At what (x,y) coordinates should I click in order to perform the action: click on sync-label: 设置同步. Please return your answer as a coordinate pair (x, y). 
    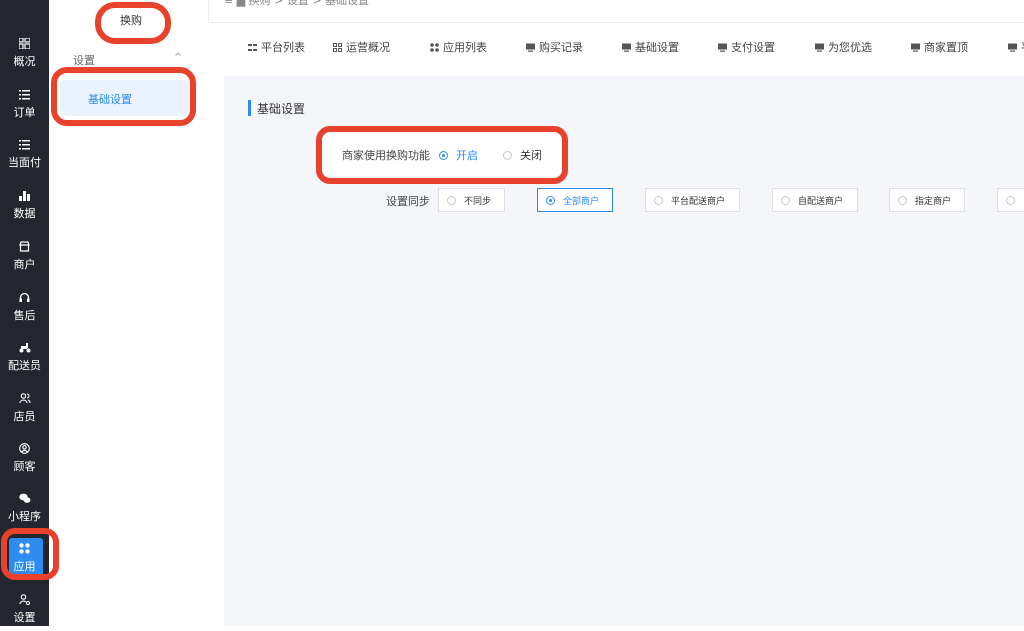
    Looking at the image, I should click on (408, 201).